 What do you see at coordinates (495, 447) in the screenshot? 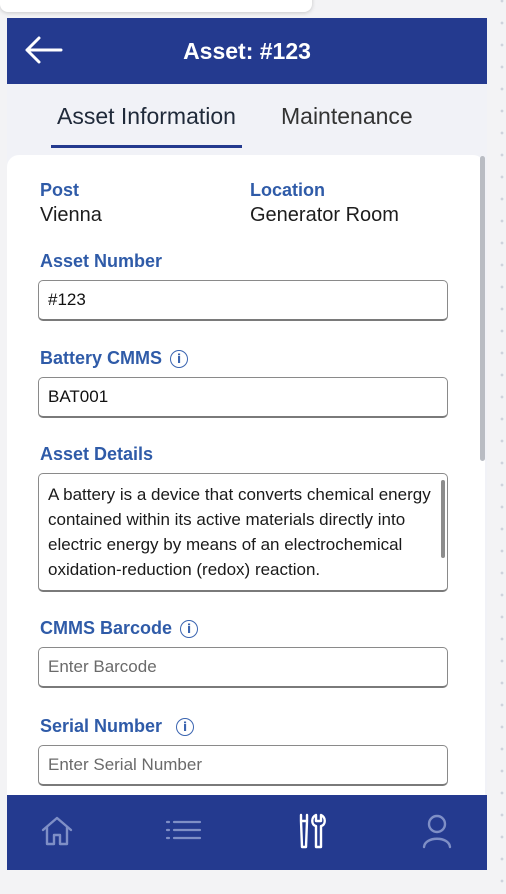
I see `background-dots` at bounding box center [495, 447].